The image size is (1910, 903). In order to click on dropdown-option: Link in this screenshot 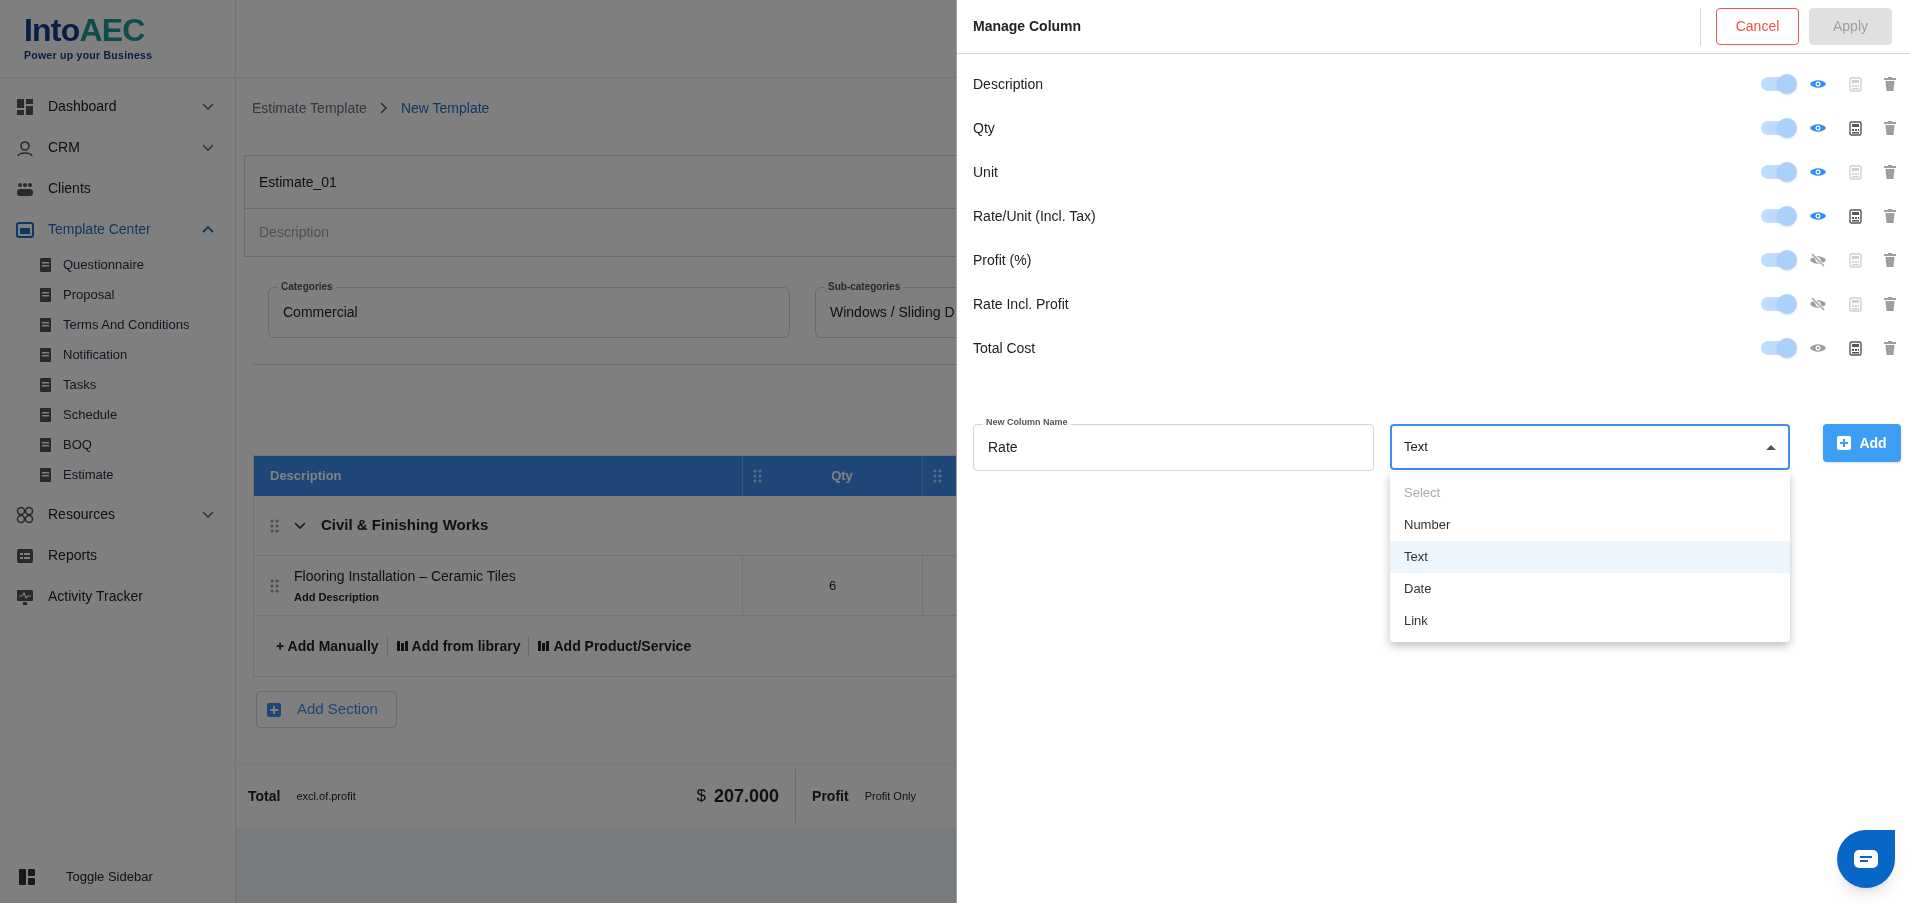, I will do `click(1590, 621)`.